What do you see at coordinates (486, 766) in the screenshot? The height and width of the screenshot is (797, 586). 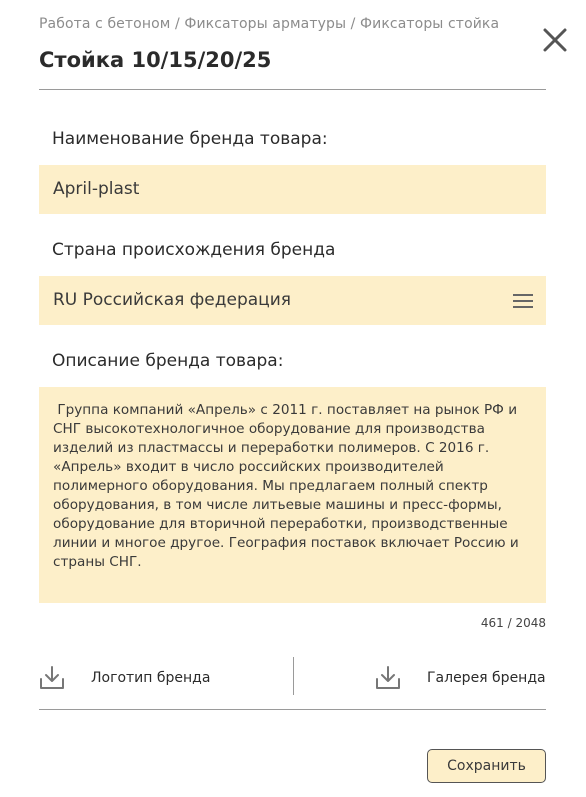 I see `save-button: Сохранить` at bounding box center [486, 766].